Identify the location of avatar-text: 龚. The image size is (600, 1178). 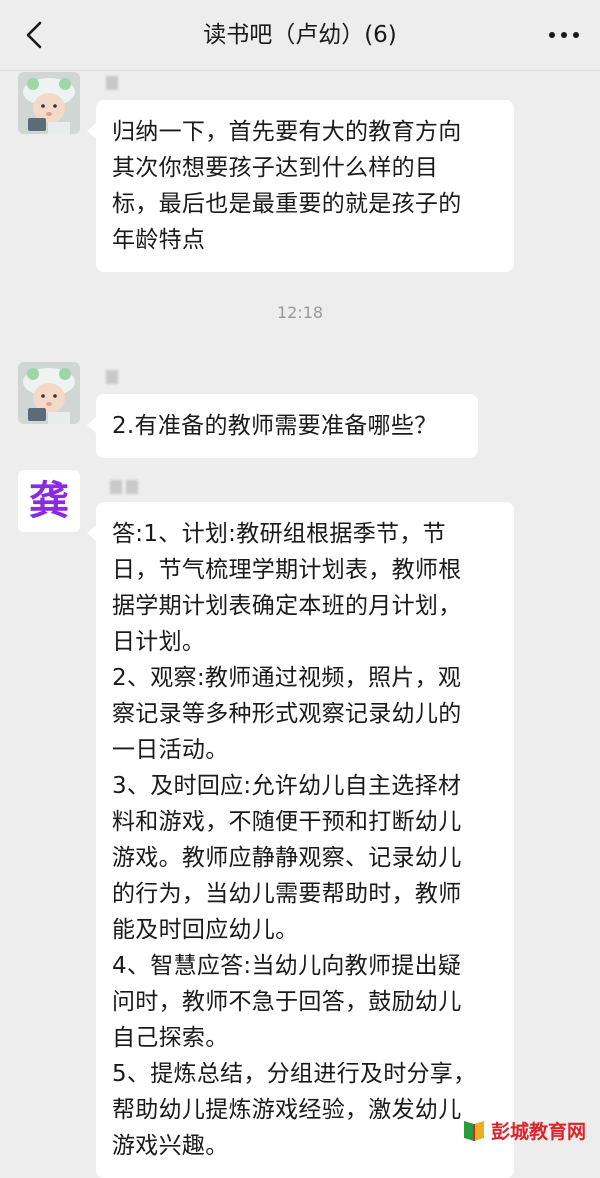
(49, 501).